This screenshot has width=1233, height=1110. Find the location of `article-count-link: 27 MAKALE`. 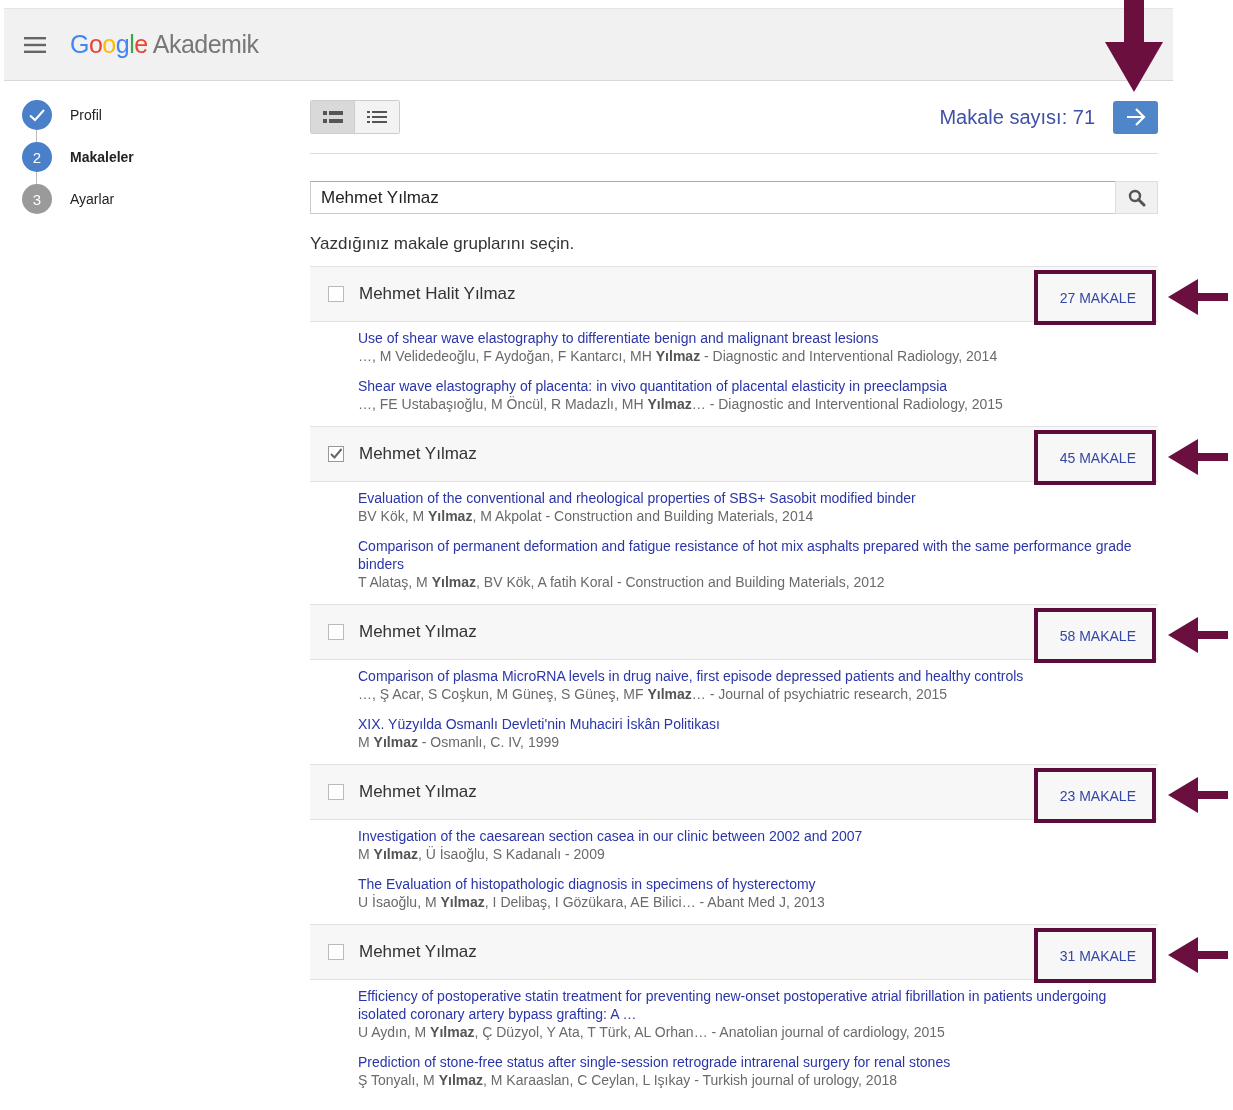

article-count-link: 27 MAKALE is located at coordinates (1095, 297).